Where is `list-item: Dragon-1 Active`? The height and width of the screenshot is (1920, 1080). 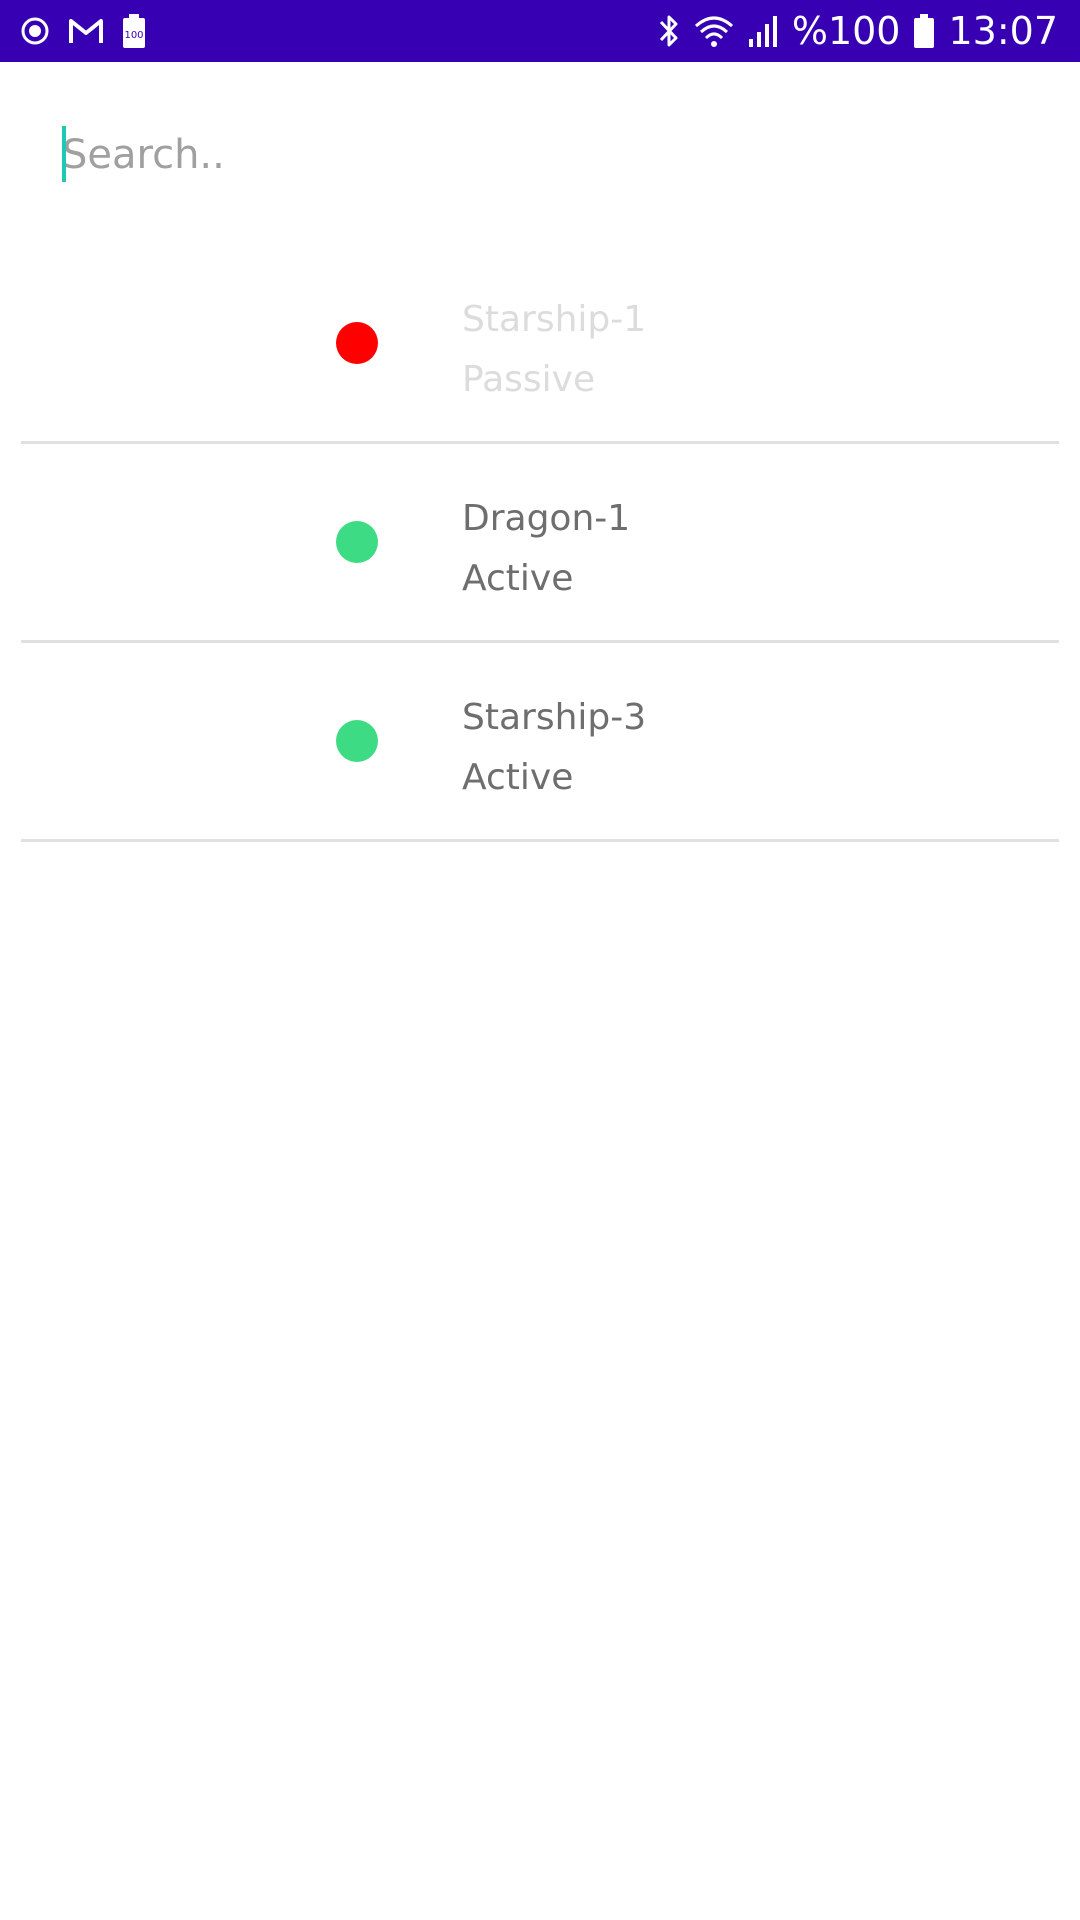 list-item: Dragon-1 Active is located at coordinates (540, 543).